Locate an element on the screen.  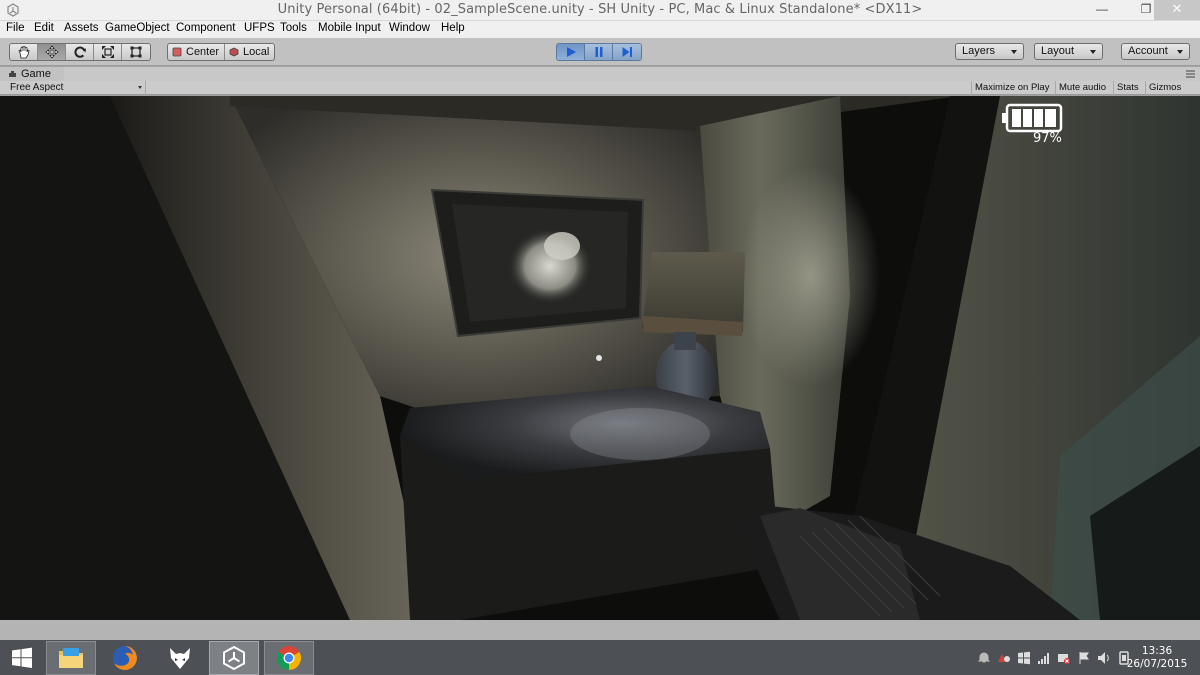
play-button is located at coordinates (571, 52).